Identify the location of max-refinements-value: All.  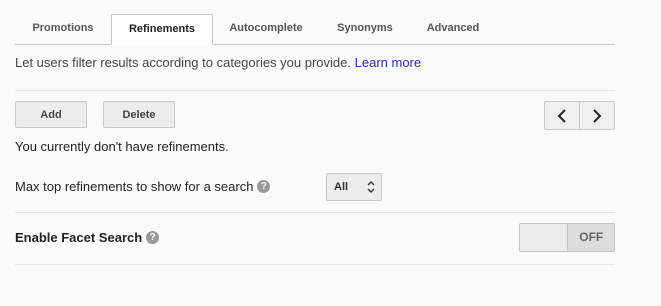
(341, 187).